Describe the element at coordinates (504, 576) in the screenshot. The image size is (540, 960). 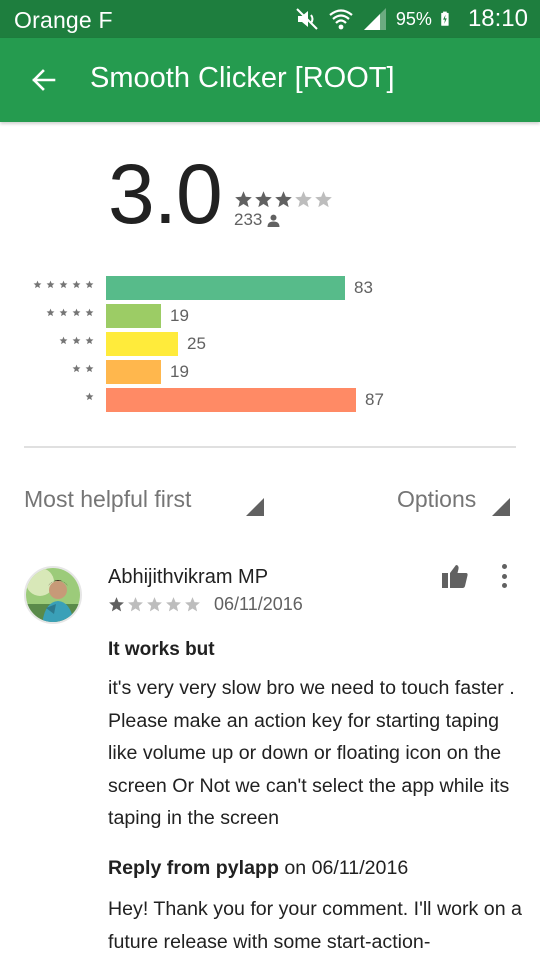
I see `more-options-button` at that location.